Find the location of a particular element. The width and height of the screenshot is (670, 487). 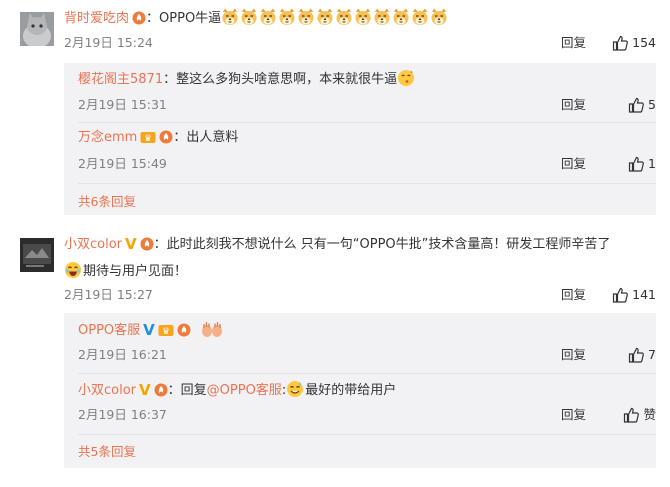

reply-item: 樱花阁主5871：整这么多狗头啥意思啊，本来就很牛逼 is located at coordinates (367, 79).